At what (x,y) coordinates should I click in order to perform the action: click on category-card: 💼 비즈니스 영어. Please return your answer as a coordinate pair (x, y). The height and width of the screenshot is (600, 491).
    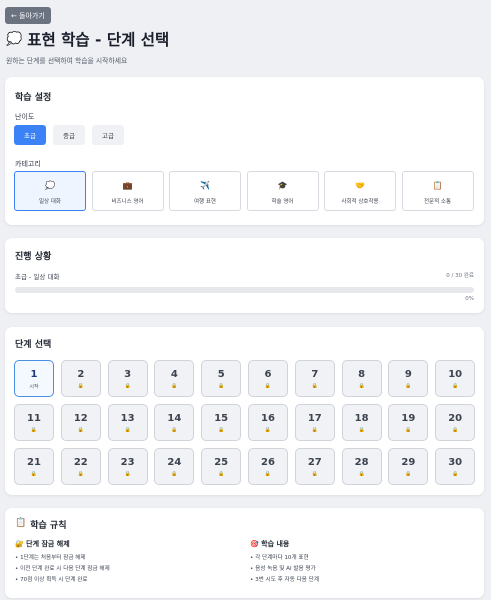
    Looking at the image, I should click on (127, 191).